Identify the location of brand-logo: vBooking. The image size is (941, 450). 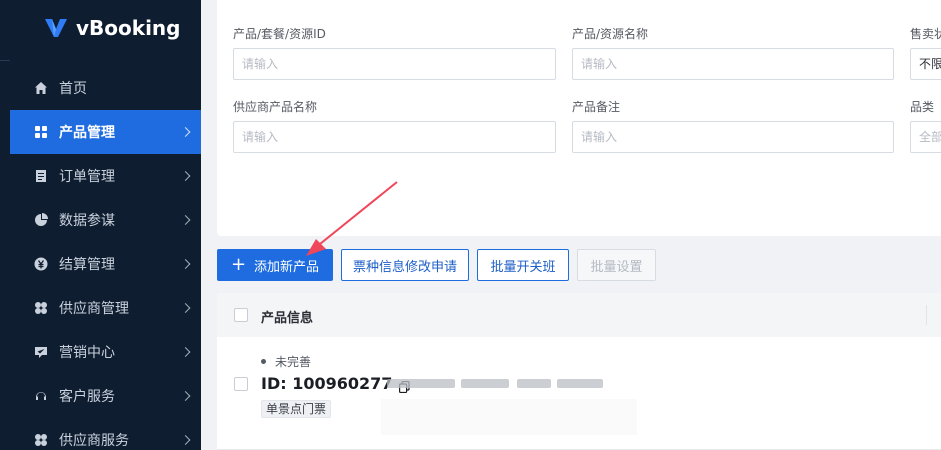
(112, 28).